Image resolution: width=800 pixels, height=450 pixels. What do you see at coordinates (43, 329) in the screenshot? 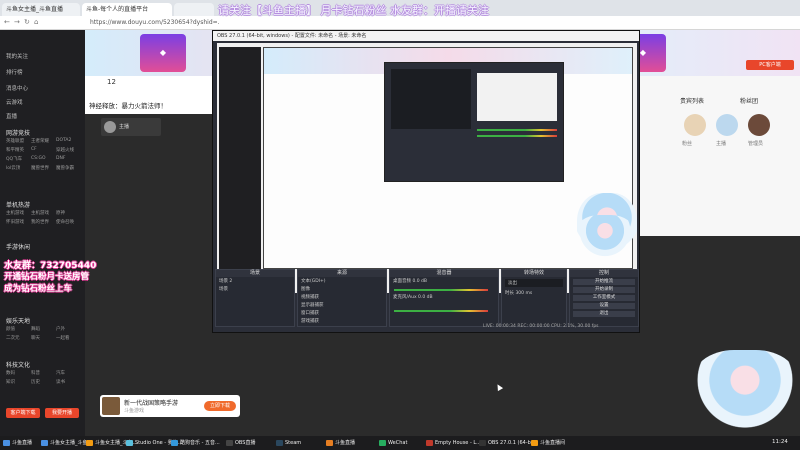
I see `category-link: 舞蹈` at bounding box center [43, 329].